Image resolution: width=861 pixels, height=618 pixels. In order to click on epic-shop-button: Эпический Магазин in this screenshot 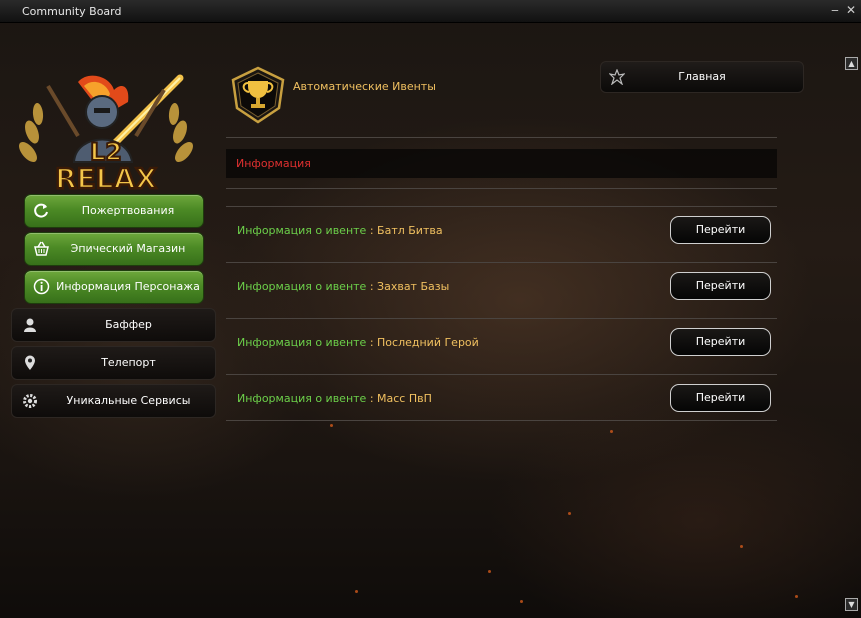, I will do `click(114, 249)`.